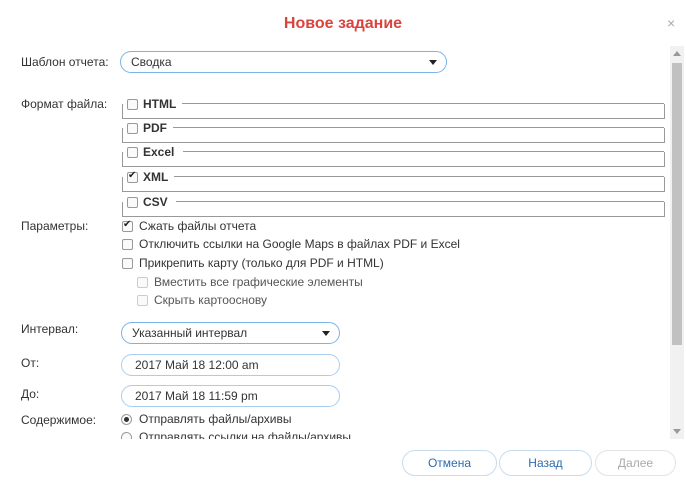 The width and height of the screenshot is (686, 488). What do you see at coordinates (155, 128) in the screenshot?
I see `format-pdf-label: PDF` at bounding box center [155, 128].